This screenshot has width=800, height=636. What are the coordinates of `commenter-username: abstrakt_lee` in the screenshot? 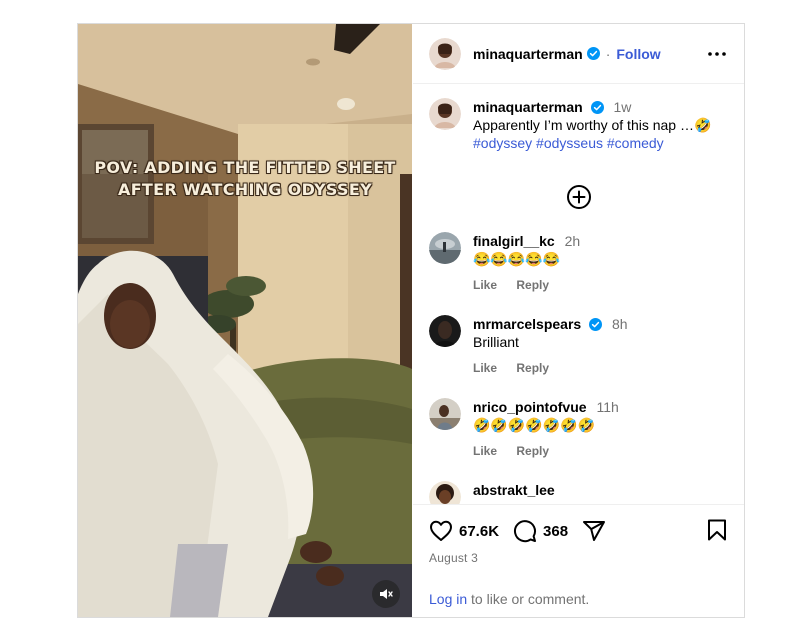 It's located at (514, 490).